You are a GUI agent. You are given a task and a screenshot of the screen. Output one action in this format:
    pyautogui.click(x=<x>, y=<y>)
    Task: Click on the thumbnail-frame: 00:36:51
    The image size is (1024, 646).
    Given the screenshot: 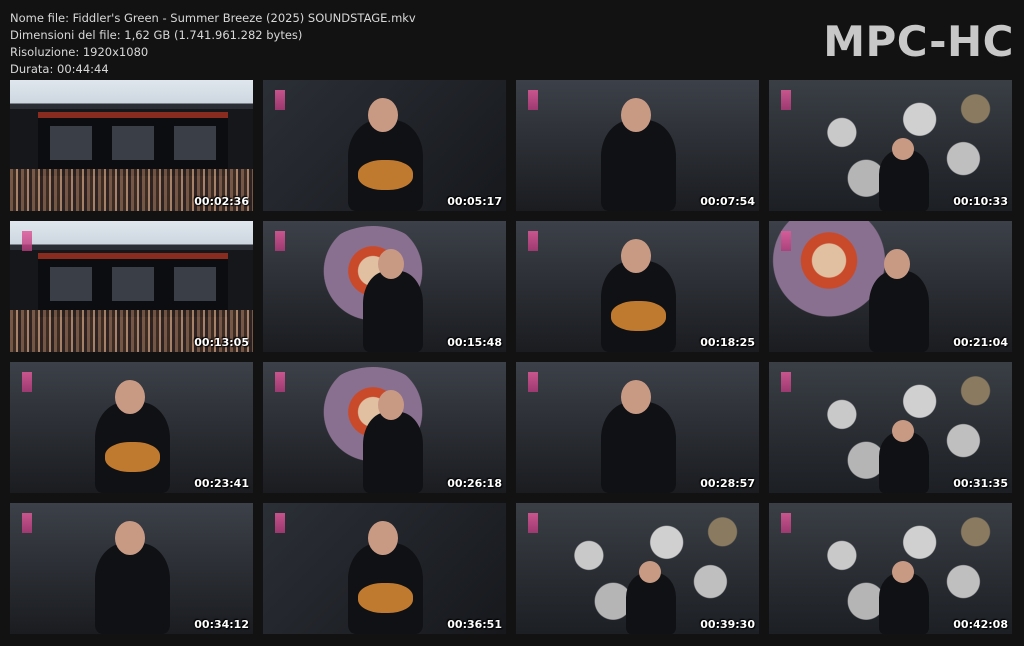 What is the action you would take?
    pyautogui.click(x=384, y=568)
    